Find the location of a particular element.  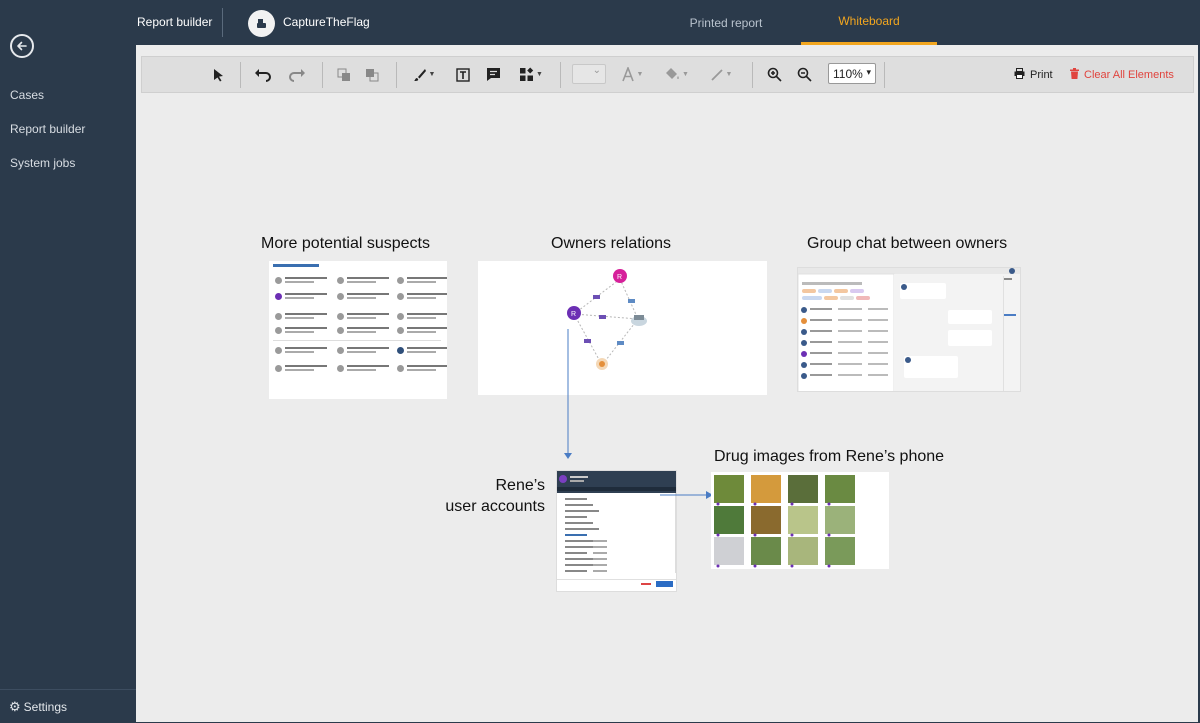

gear-icon: ⚙ is located at coordinates (15, 706).